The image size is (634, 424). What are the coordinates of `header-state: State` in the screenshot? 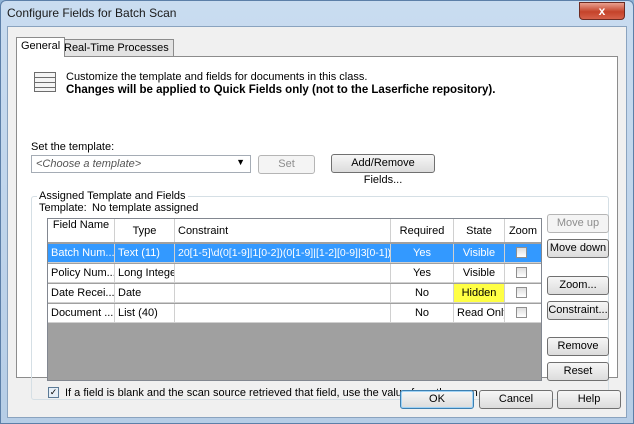 It's located at (479, 230).